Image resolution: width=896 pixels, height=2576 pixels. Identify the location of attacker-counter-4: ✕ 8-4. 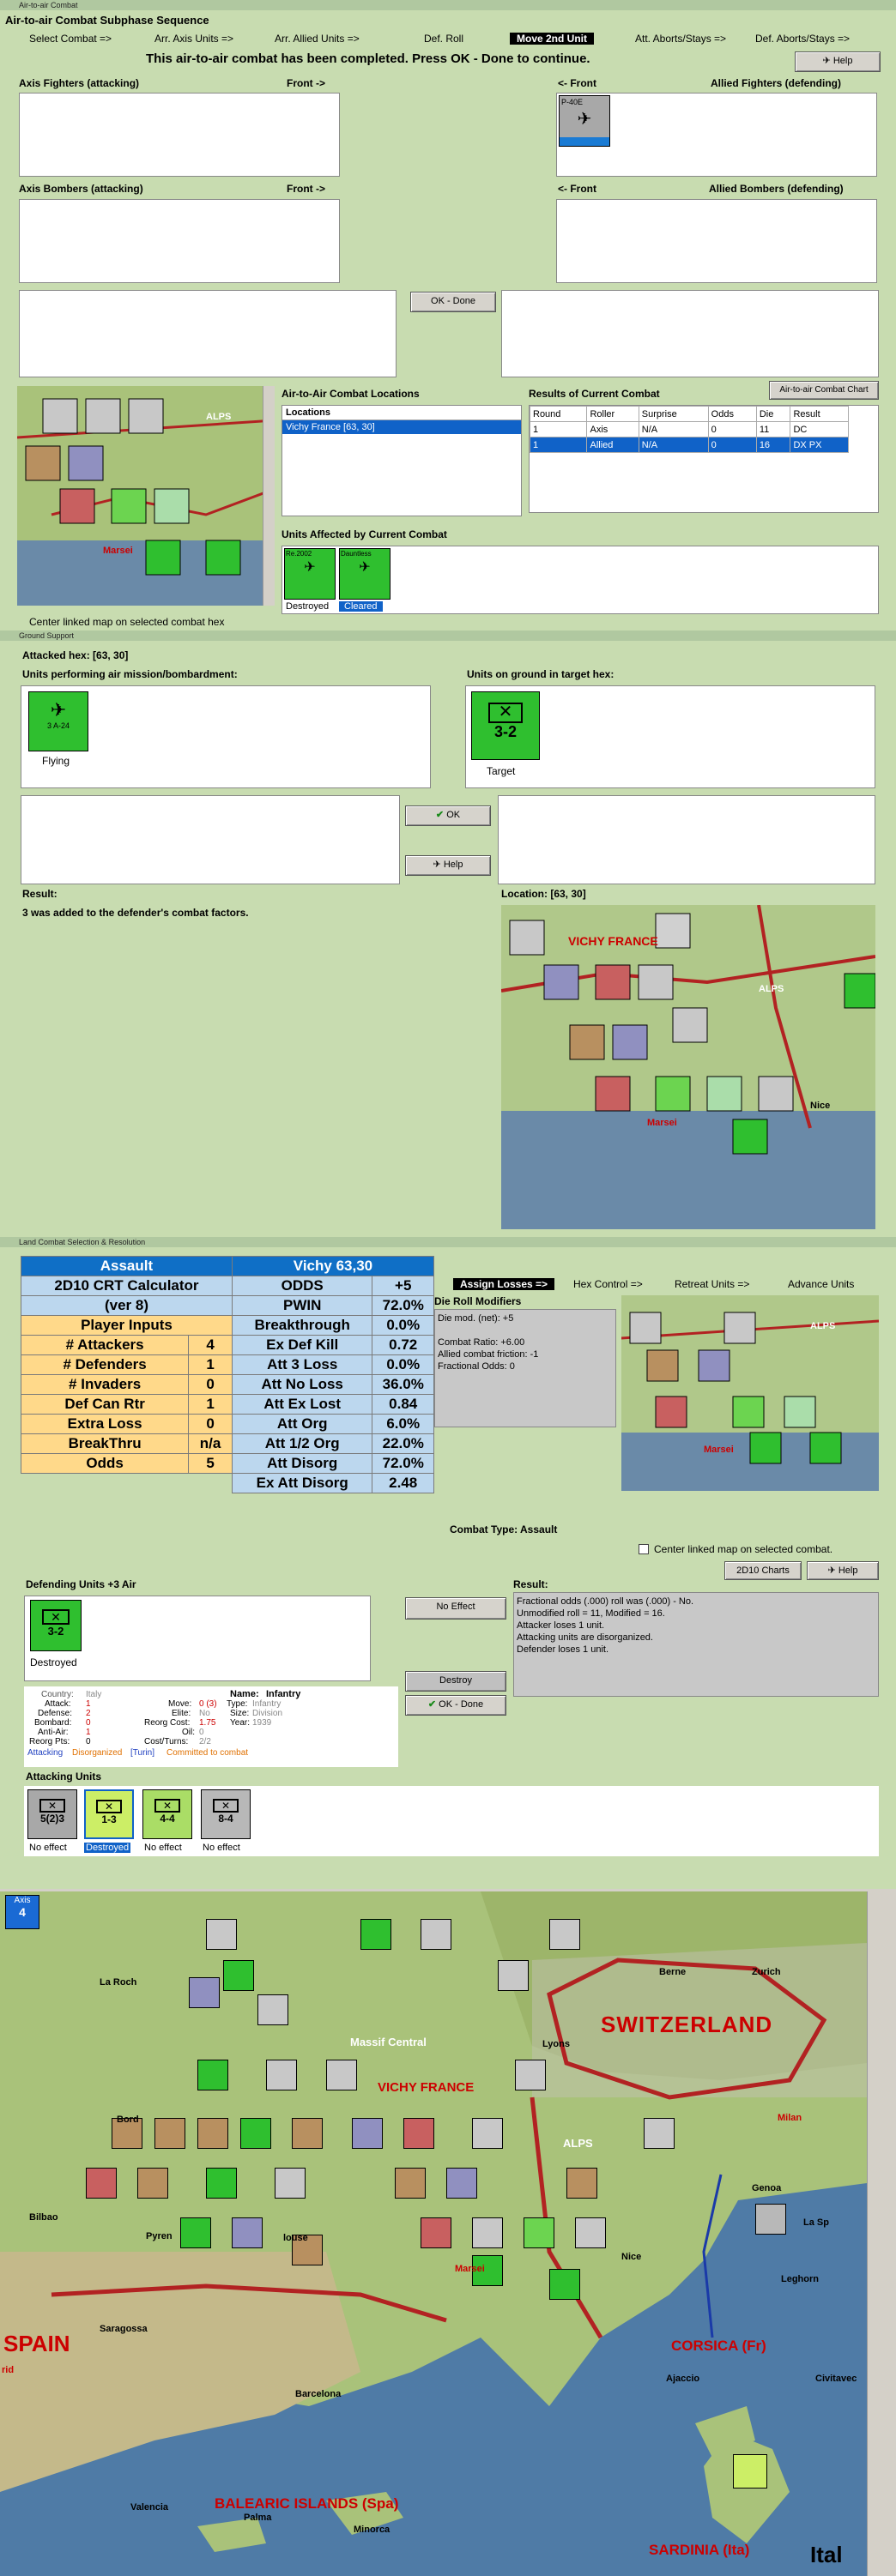
(226, 1814).